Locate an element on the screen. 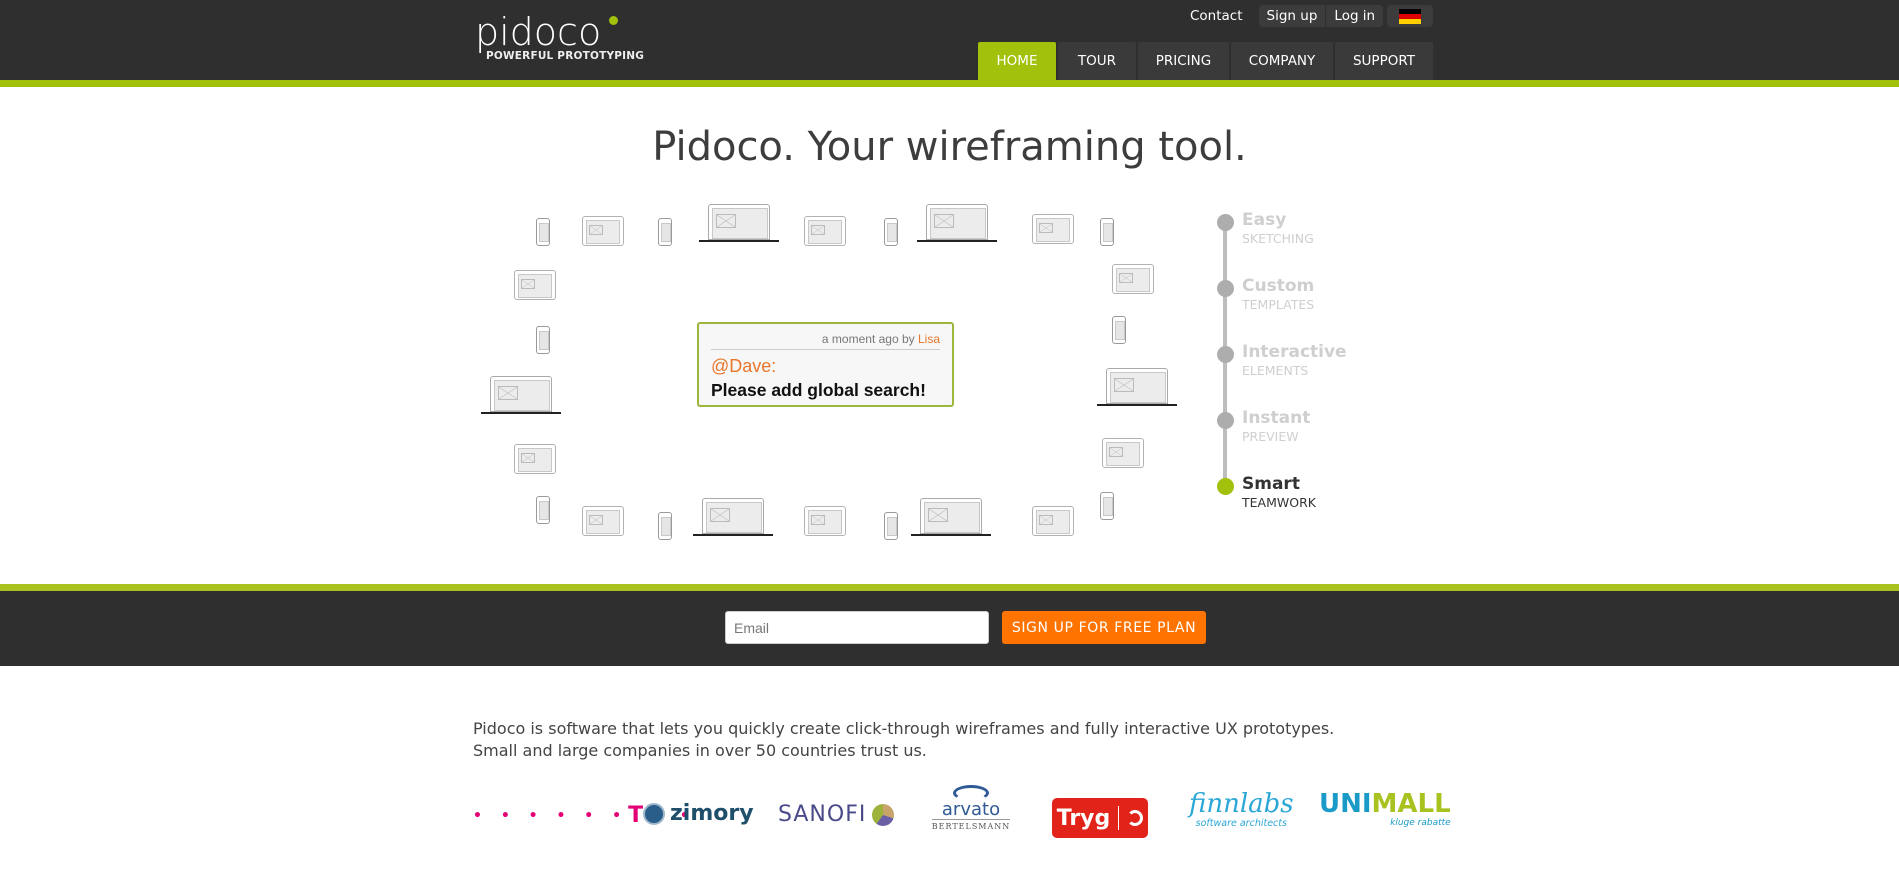 The height and width of the screenshot is (882, 1899). finnlabs-logo: finnlabs software architects is located at coordinates (1241, 809).